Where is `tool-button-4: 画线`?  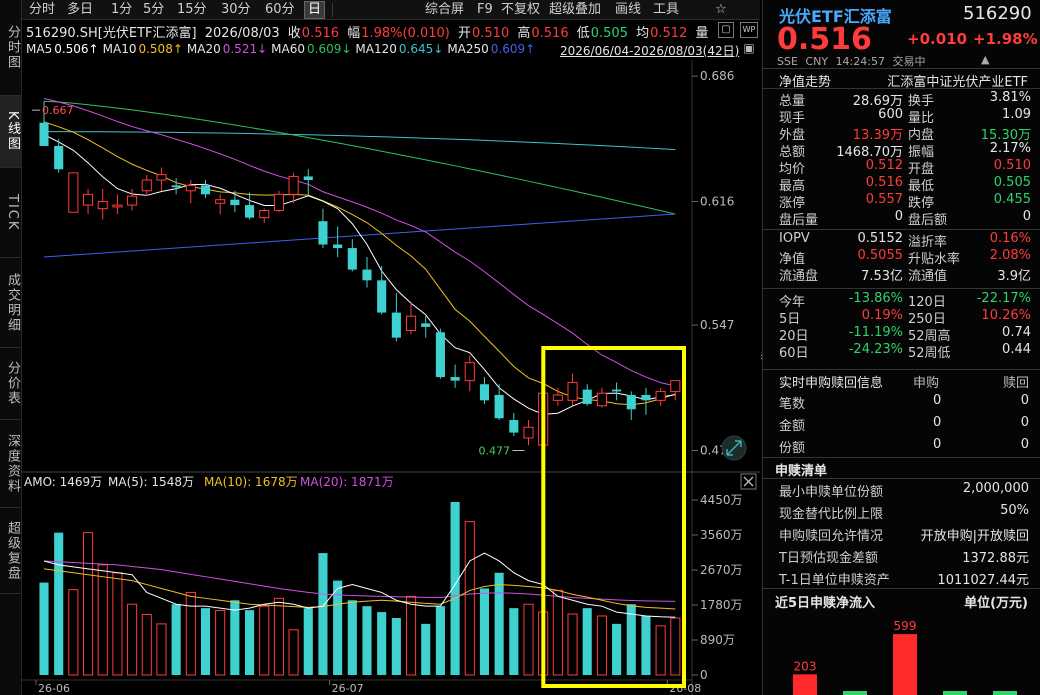
tool-button-4: 画线 is located at coordinates (628, 10).